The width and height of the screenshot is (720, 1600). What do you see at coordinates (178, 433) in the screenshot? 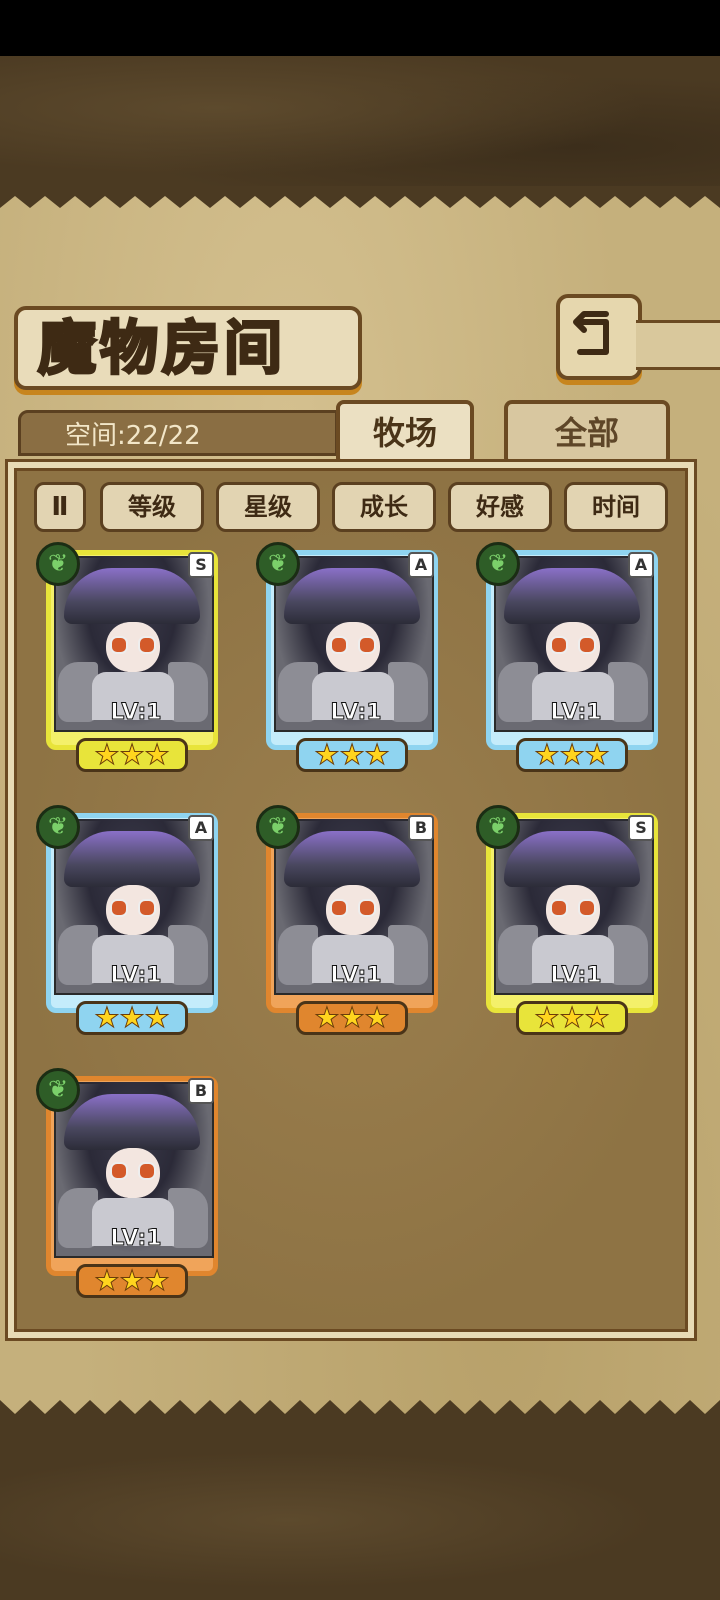
I see `space-capacity: 空间:22/22` at bounding box center [178, 433].